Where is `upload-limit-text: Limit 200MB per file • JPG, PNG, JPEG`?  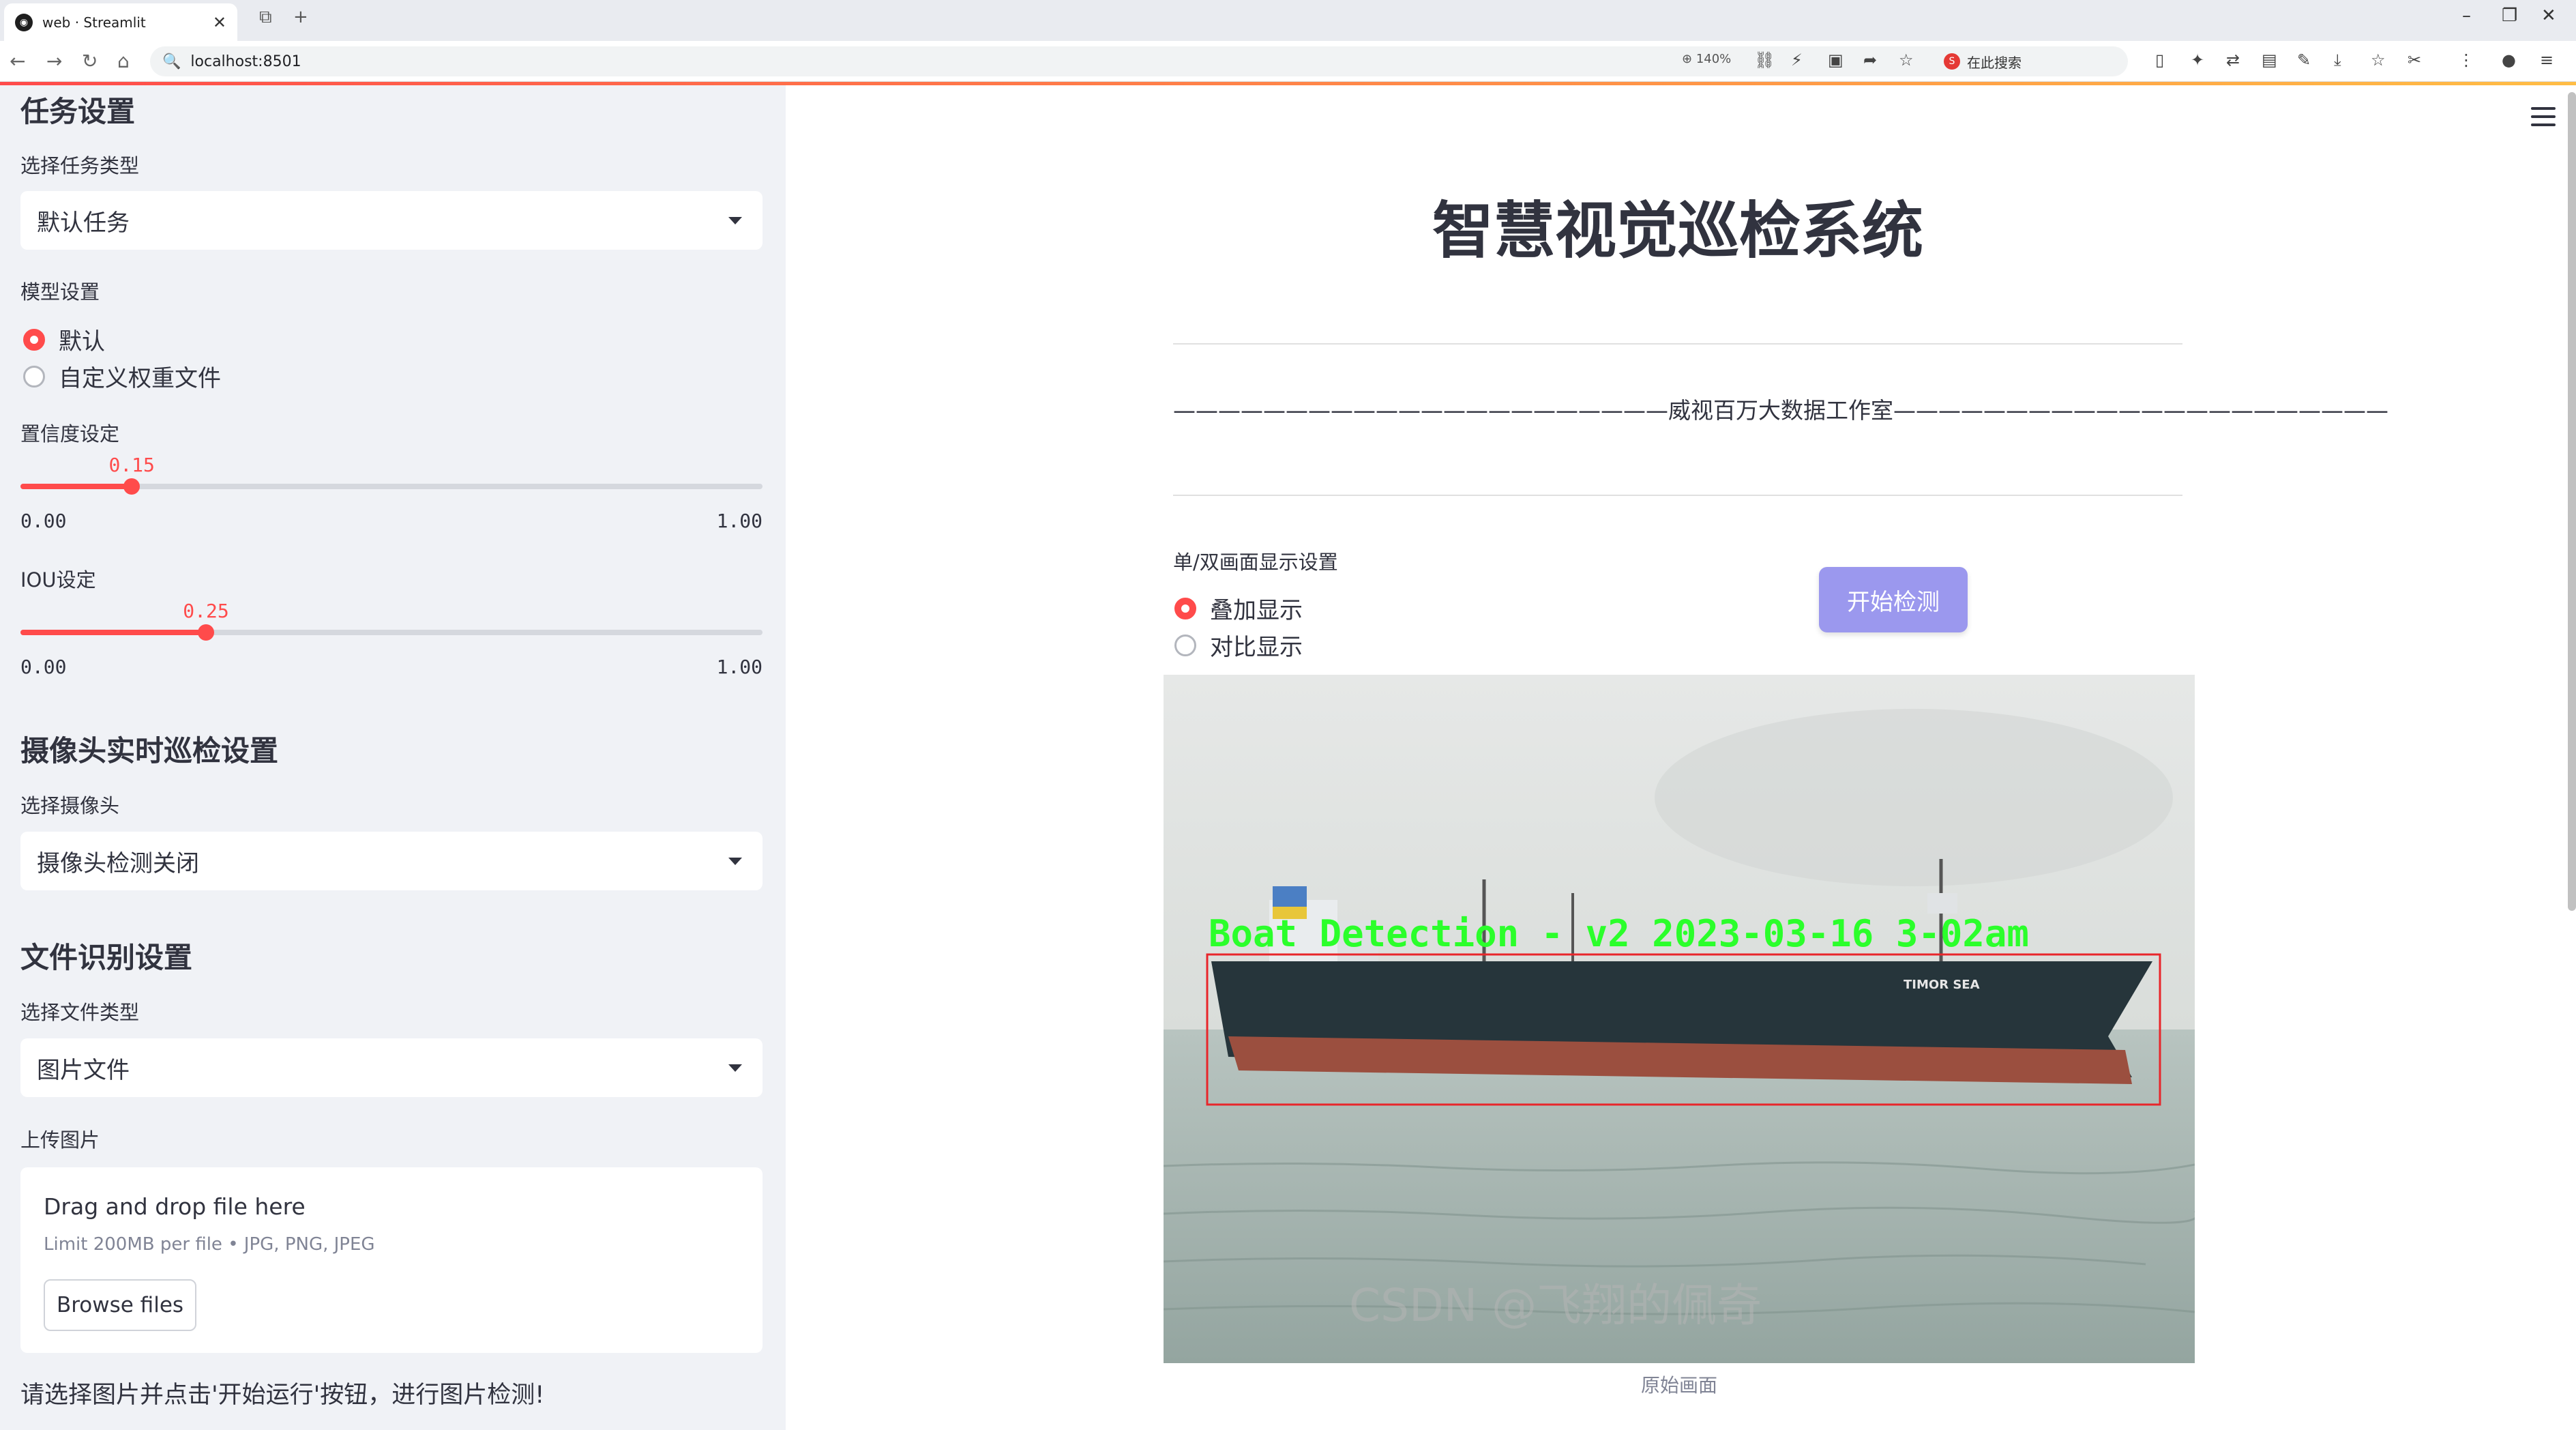 upload-limit-text: Limit 200MB per file • JPG, PNG, JPEG is located at coordinates (209, 1245).